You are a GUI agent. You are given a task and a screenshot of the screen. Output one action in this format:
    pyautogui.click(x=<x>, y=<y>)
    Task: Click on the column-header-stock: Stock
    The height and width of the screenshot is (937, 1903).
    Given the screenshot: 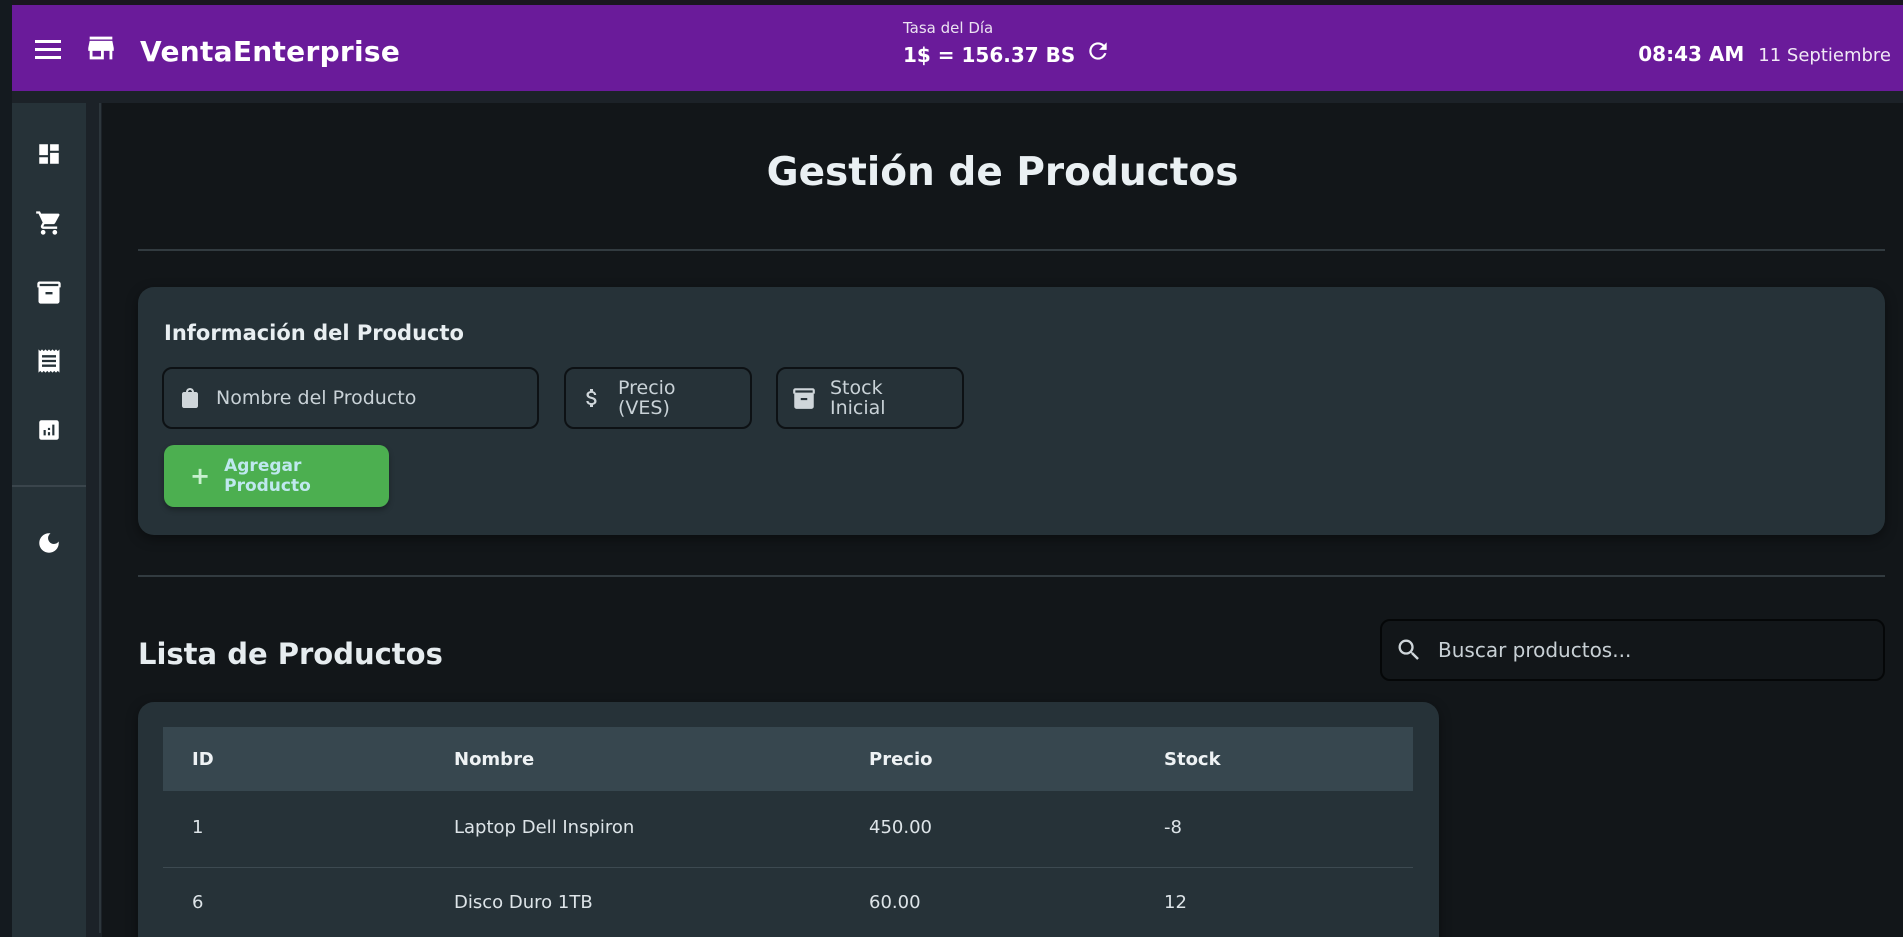 What is the action you would take?
    pyautogui.click(x=1192, y=759)
    